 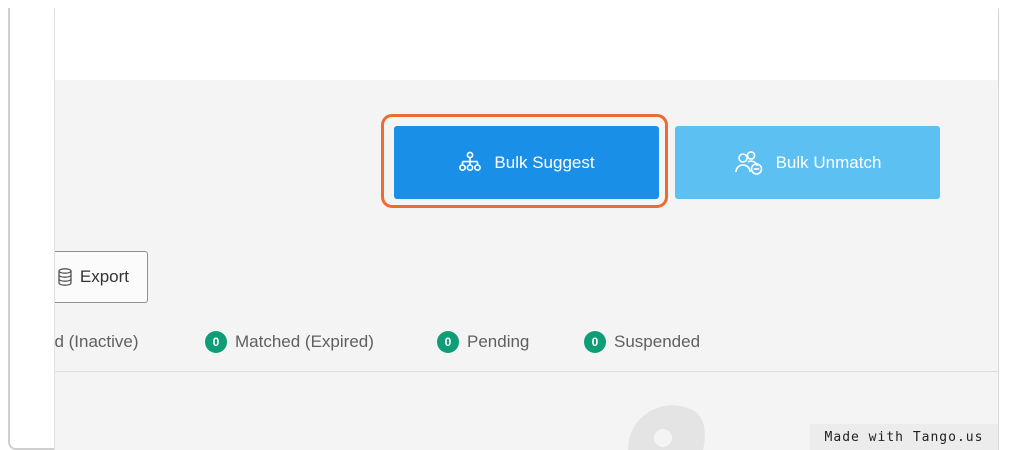 I want to click on bulk-suggest-label: Bulk Suggest, so click(x=544, y=162).